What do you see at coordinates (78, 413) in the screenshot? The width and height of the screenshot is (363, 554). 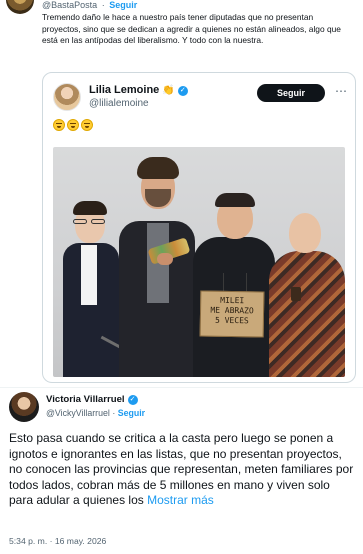 I see `author-handle: @VickyVillarruel` at bounding box center [78, 413].